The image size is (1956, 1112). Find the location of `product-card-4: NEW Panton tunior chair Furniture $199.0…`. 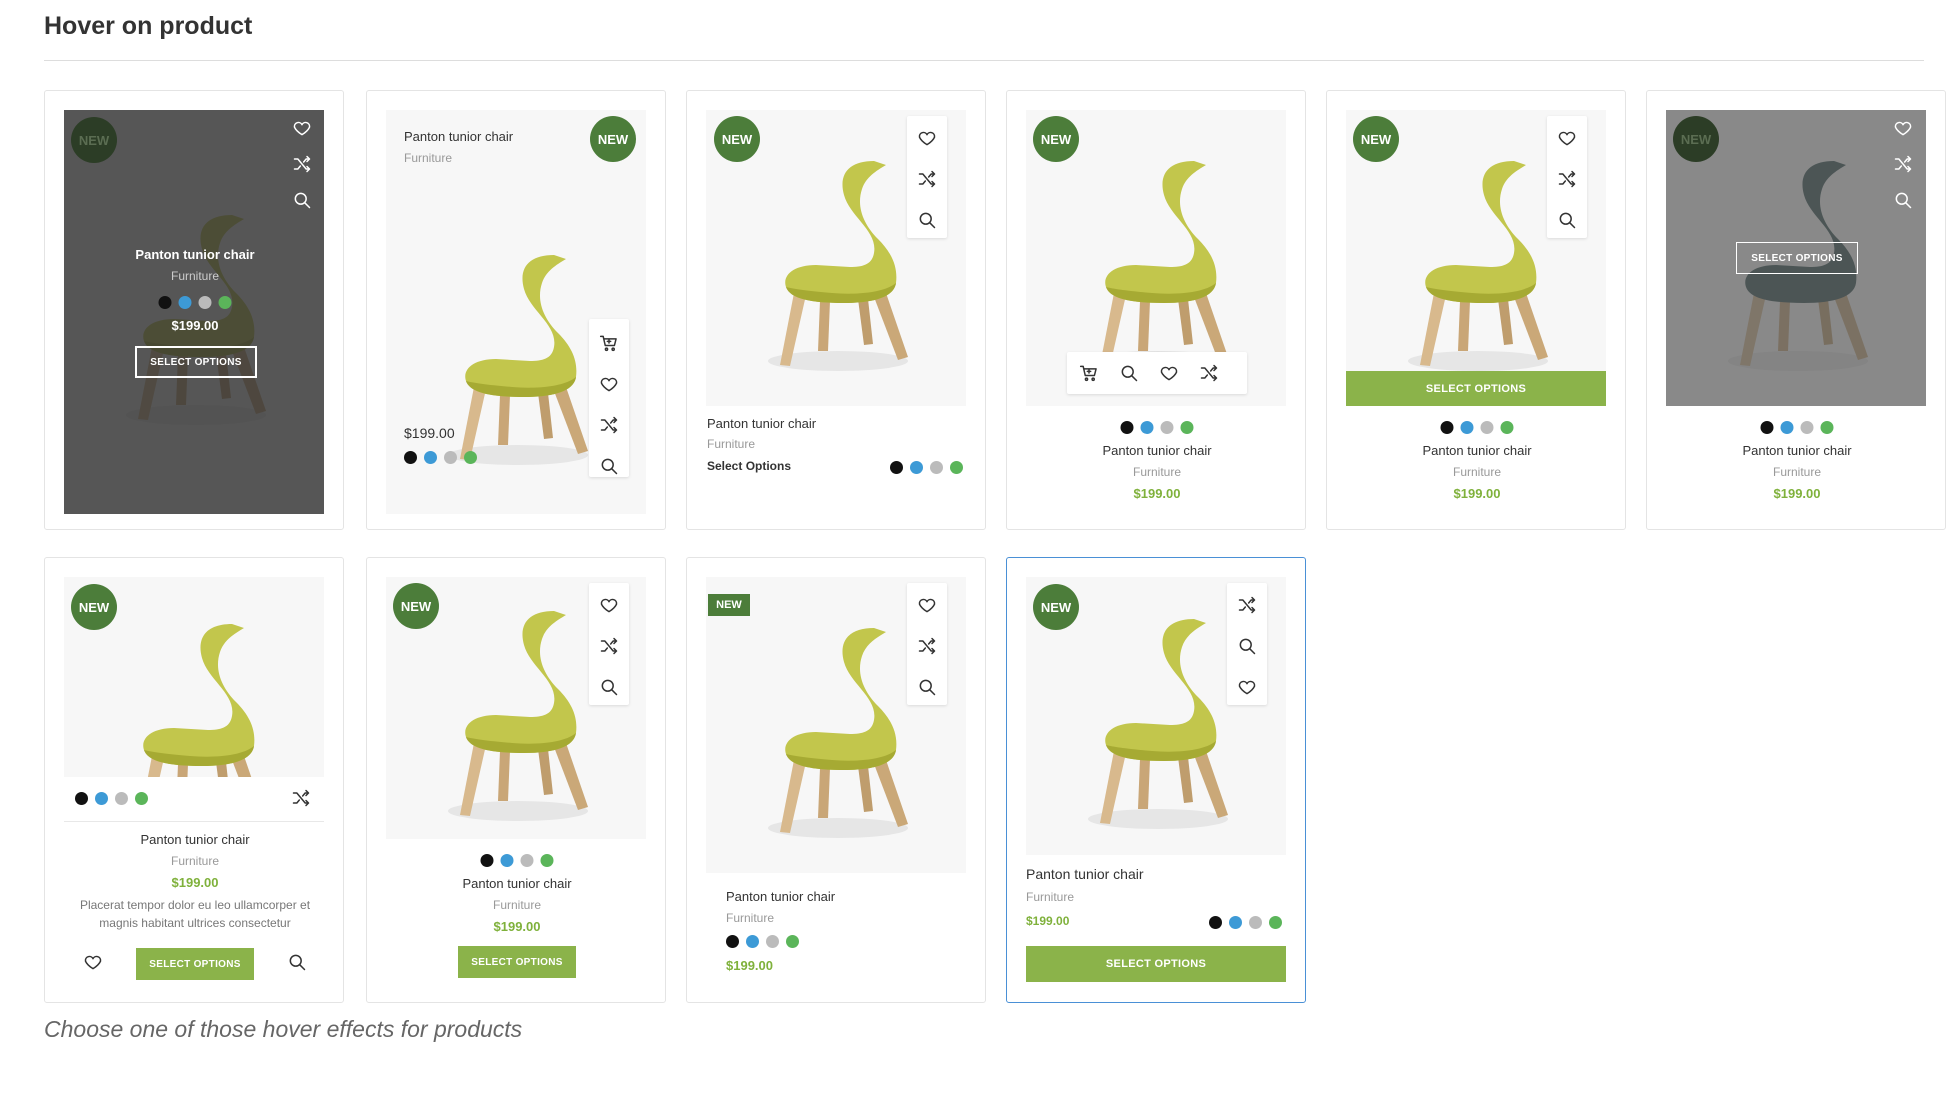

product-card-4: NEW Panton tunior chair Furniture $199.0… is located at coordinates (1156, 310).